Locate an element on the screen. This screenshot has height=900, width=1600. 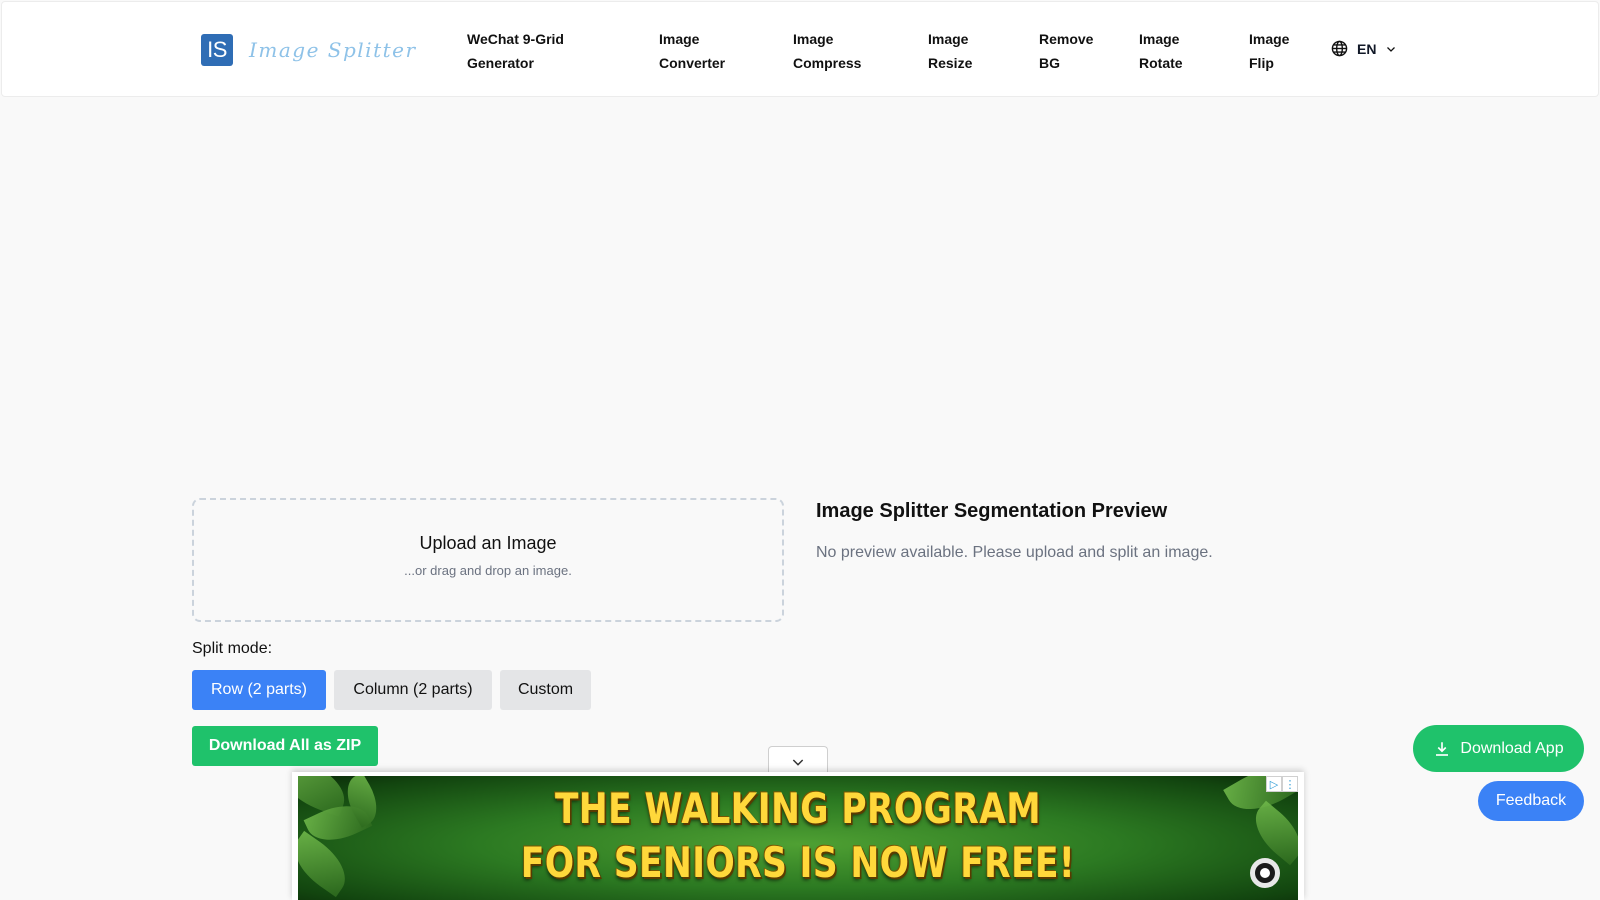
globe-icon is located at coordinates (1339, 48).